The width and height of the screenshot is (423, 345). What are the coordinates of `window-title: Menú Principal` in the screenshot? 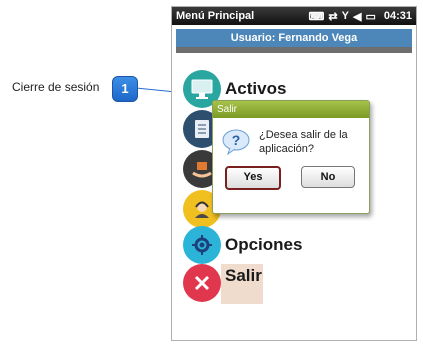 It's located at (215, 16).